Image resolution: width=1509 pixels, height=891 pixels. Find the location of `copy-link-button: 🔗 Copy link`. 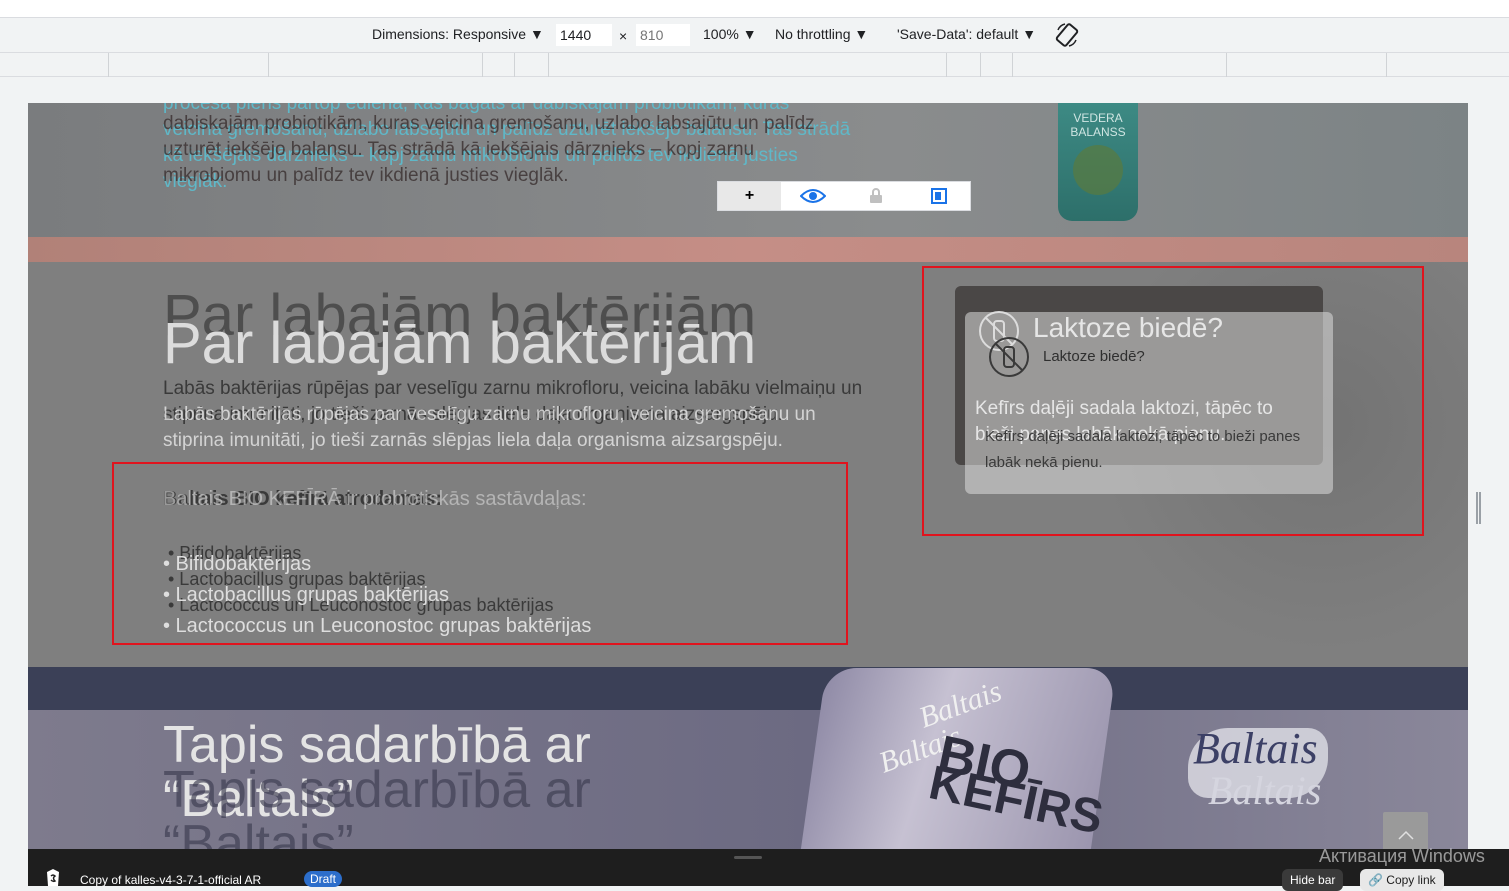

copy-link-button: 🔗 Copy link is located at coordinates (1402, 880).